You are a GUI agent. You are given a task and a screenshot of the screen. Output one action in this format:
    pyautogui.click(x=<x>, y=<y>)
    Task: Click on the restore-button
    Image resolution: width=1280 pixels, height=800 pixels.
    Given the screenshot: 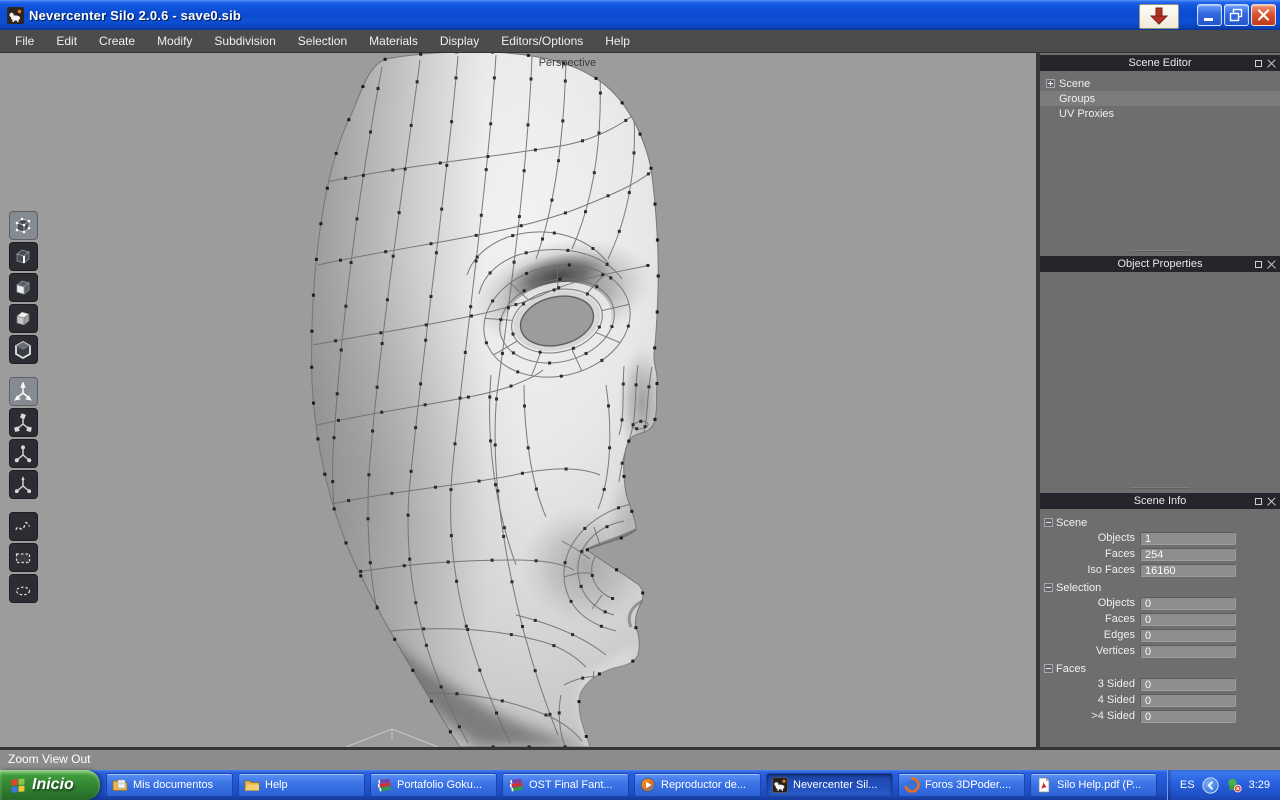 What is the action you would take?
    pyautogui.click(x=1236, y=14)
    